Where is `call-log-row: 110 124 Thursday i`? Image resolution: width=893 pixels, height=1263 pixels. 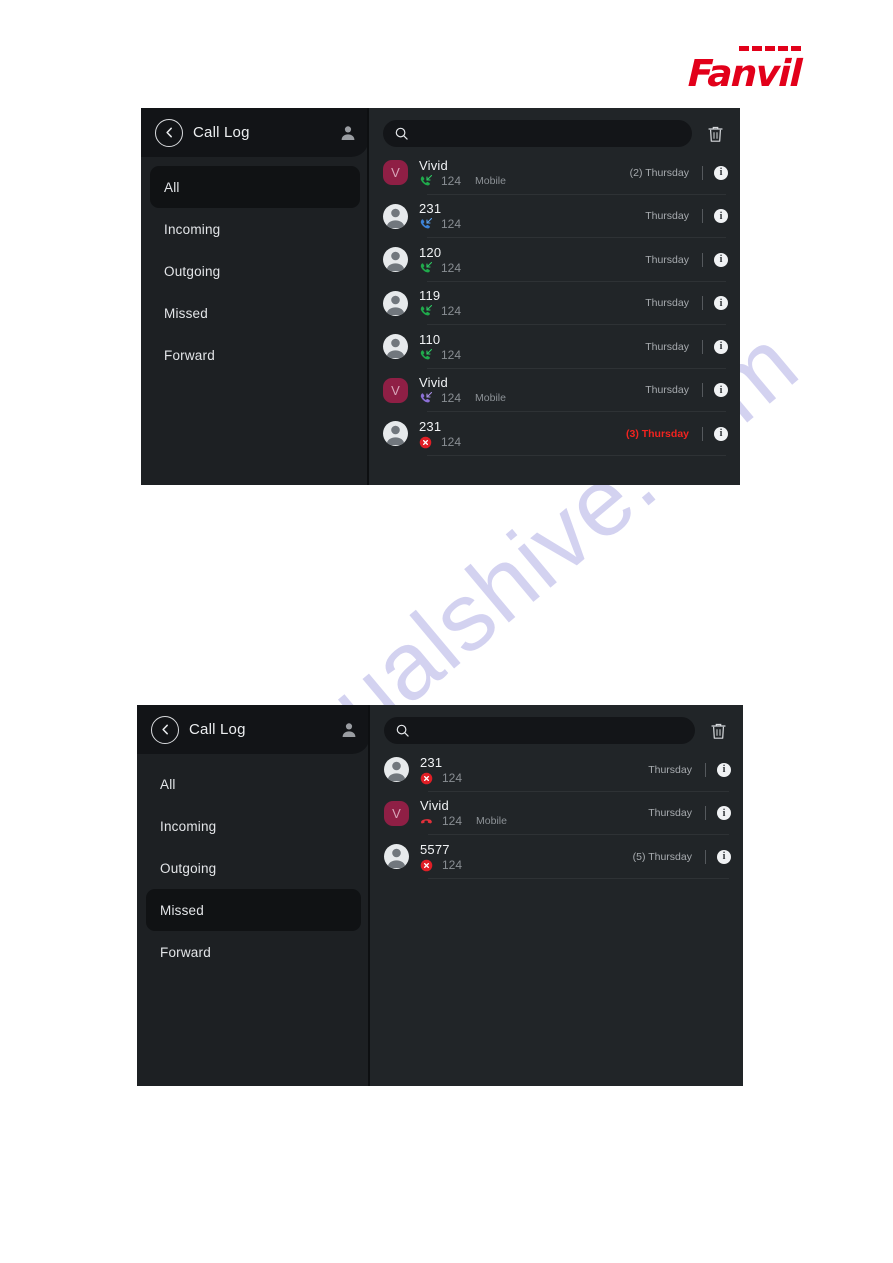 call-log-row: 110 124 Thursday i is located at coordinates (554, 347).